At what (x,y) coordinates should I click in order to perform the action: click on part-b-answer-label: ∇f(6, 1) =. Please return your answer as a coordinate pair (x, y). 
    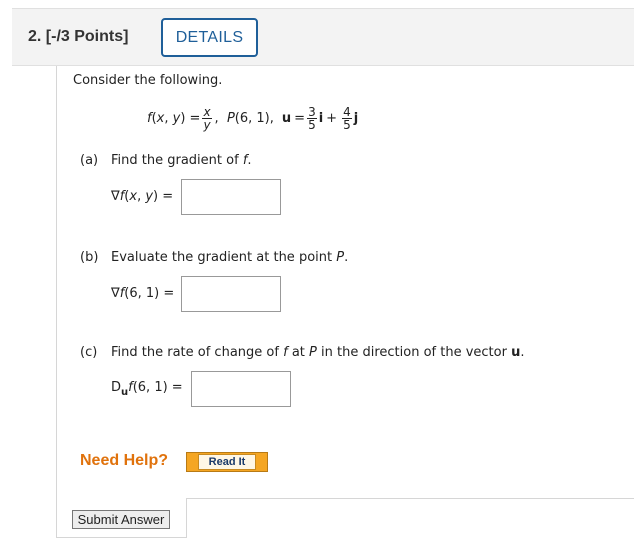
    Looking at the image, I should click on (143, 293).